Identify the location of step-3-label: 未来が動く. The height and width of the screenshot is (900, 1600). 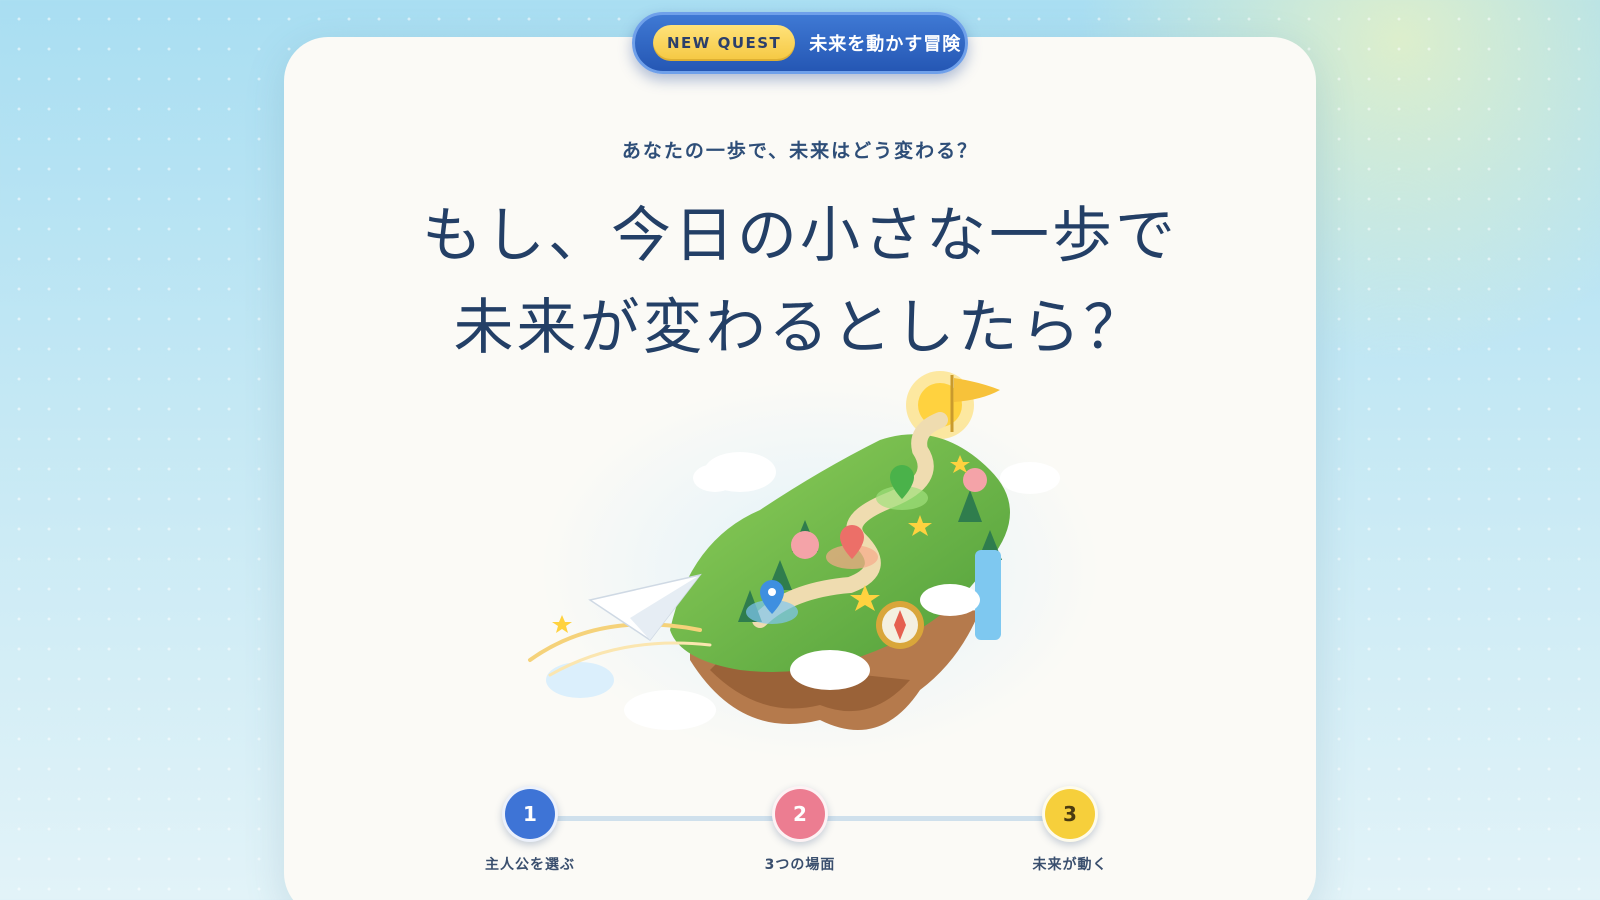
(1070, 865).